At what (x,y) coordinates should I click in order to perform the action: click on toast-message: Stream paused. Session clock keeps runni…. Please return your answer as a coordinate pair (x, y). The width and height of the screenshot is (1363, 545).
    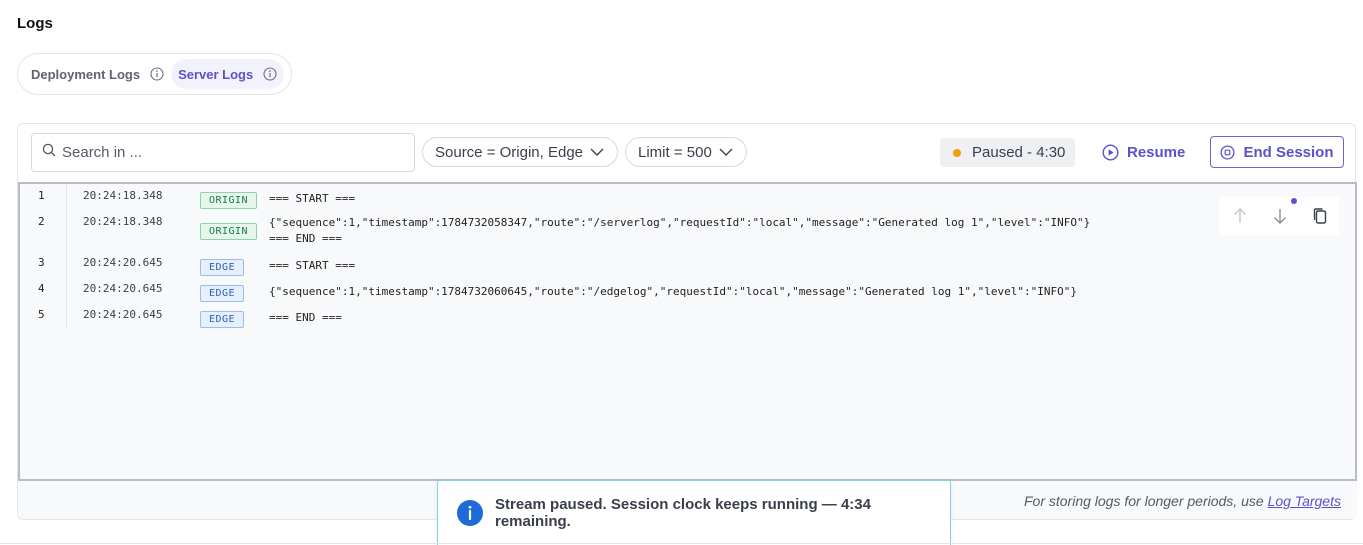
    Looking at the image, I should click on (683, 512).